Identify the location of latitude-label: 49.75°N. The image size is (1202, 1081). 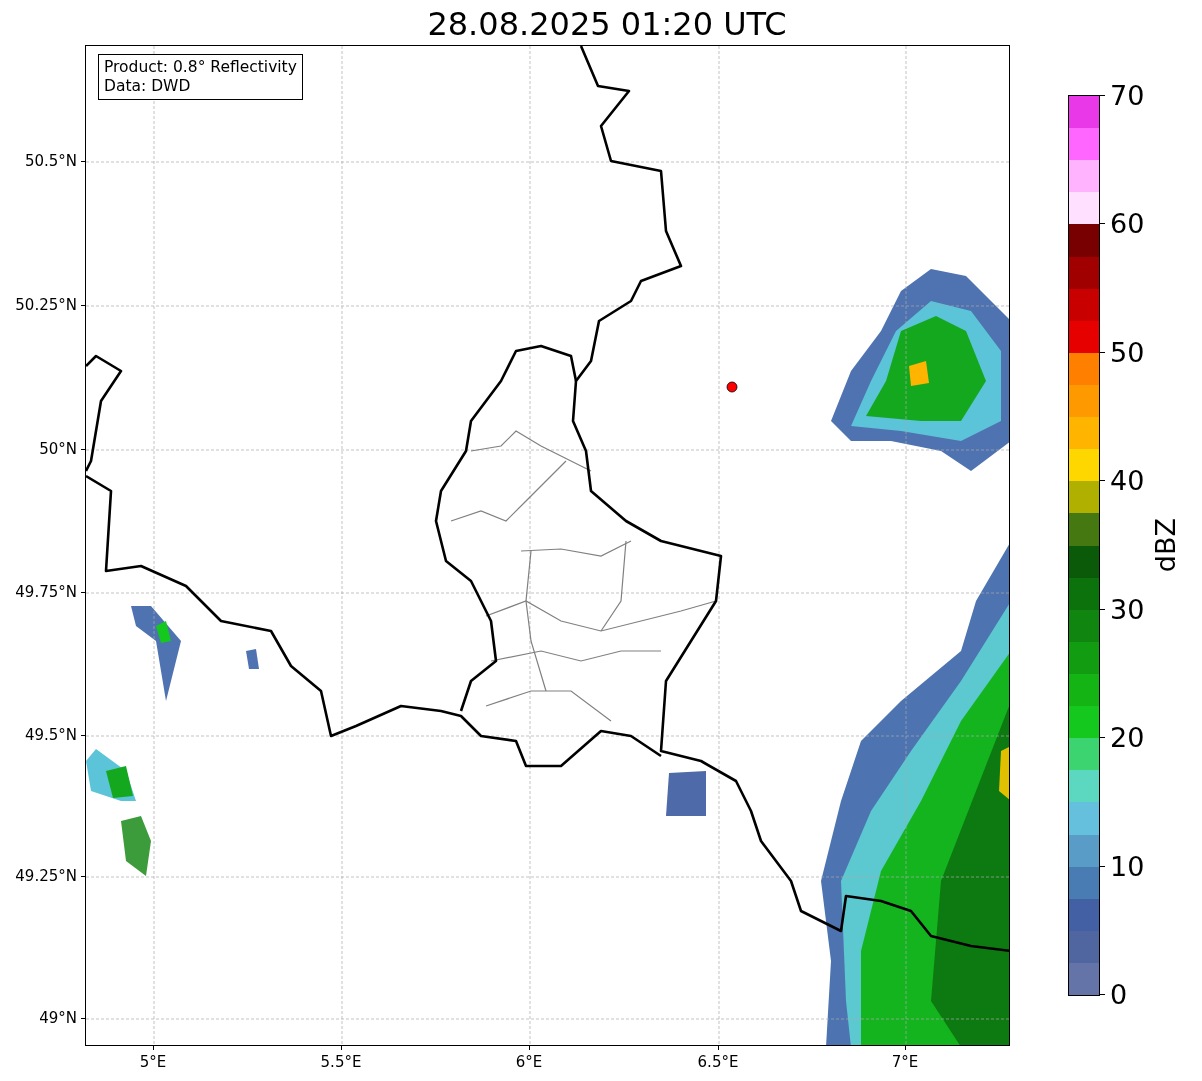
(46, 592).